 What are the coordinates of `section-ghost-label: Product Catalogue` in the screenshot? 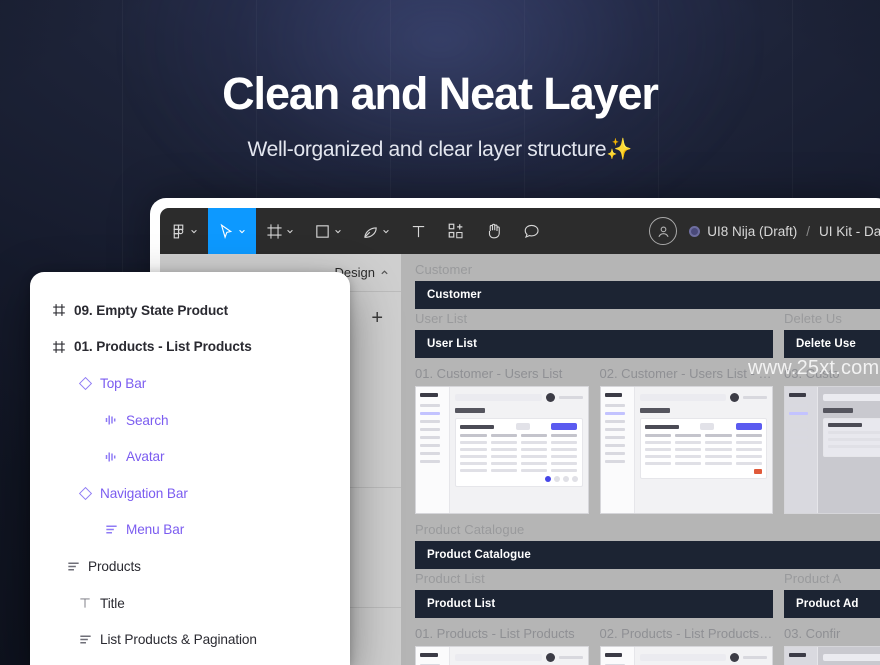 It's located at (470, 529).